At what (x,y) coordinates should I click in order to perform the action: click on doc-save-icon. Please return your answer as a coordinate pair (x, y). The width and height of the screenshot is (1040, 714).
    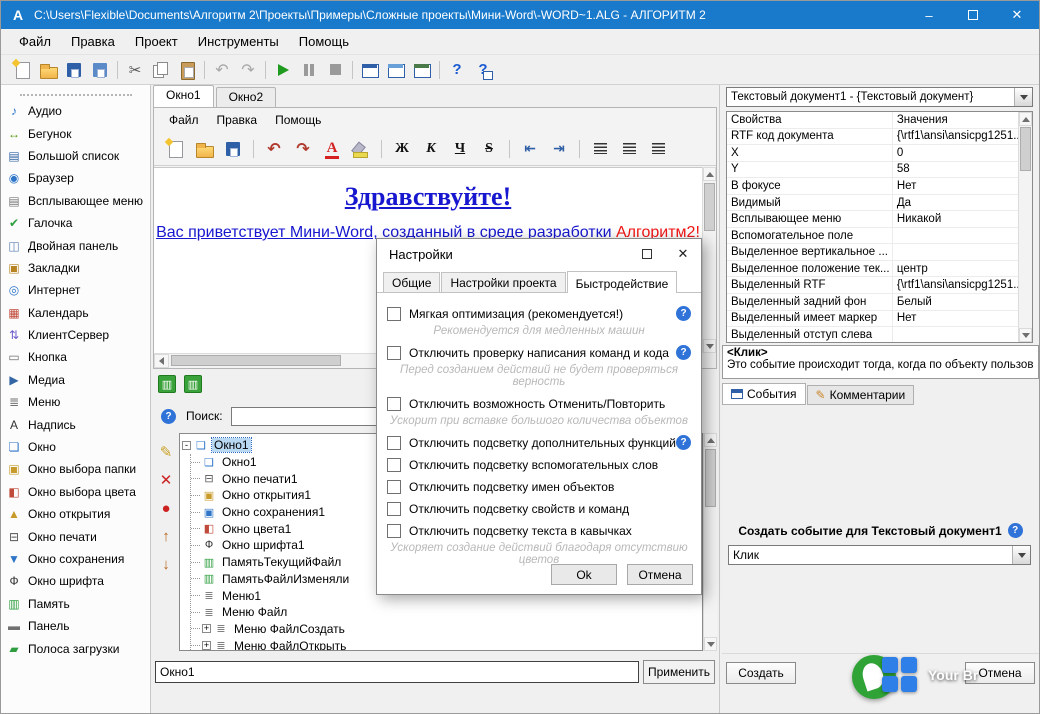
    Looking at the image, I should click on (233, 149).